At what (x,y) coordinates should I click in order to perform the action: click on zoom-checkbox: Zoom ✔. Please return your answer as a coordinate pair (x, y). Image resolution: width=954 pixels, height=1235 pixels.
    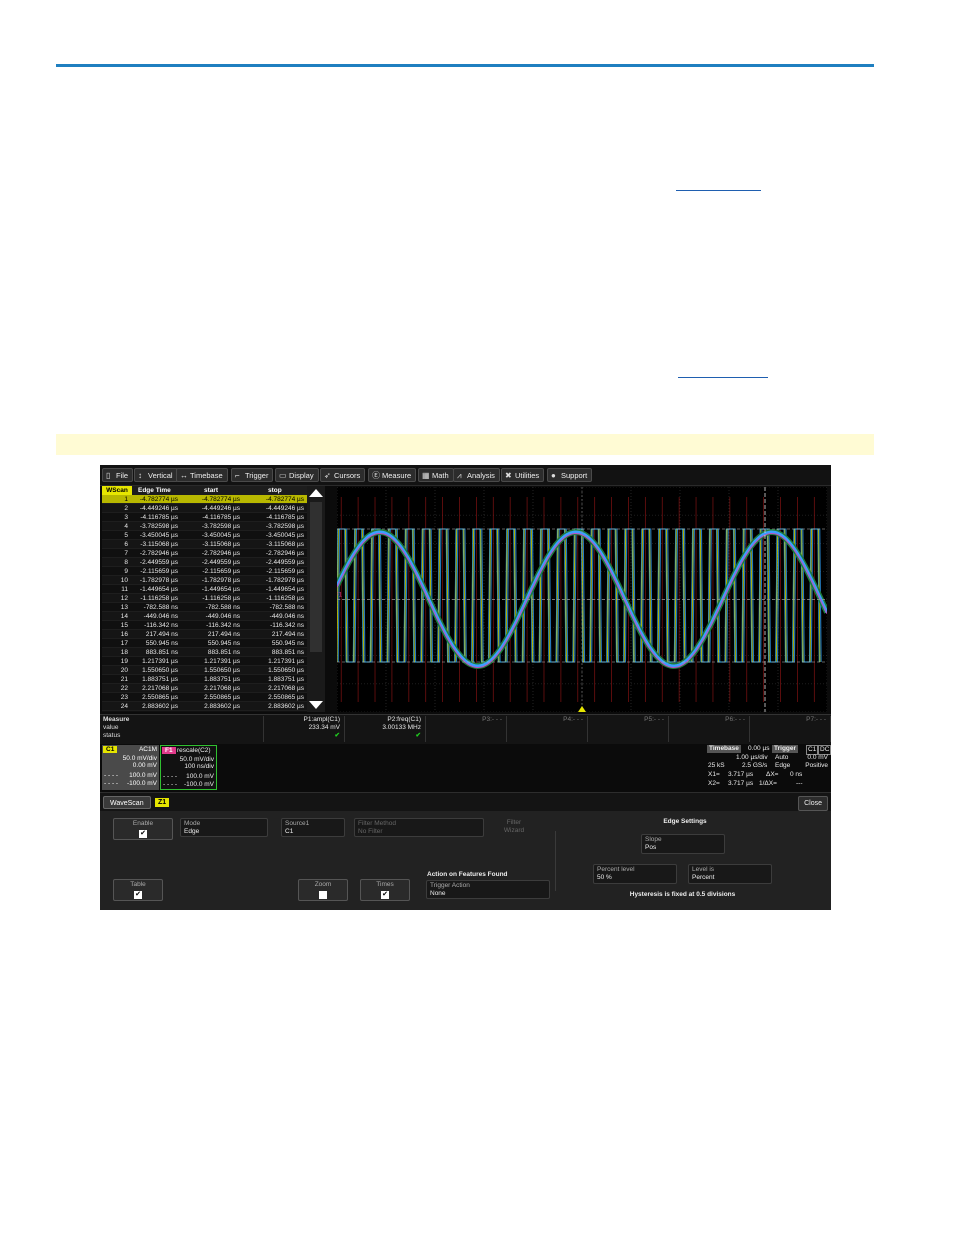
    Looking at the image, I should click on (323, 890).